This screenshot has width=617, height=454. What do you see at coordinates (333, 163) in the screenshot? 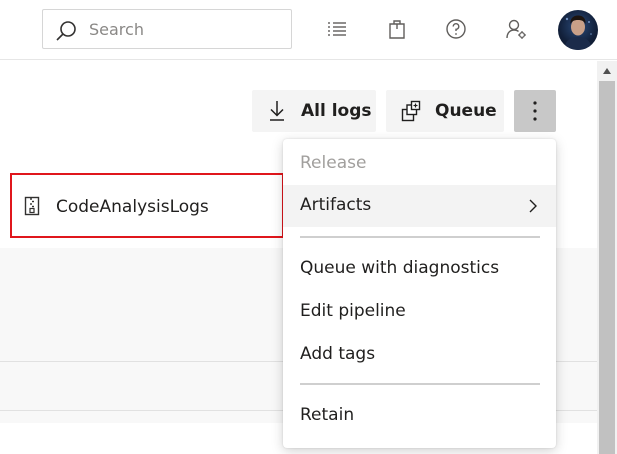
I see `menu-item-label: Release` at bounding box center [333, 163].